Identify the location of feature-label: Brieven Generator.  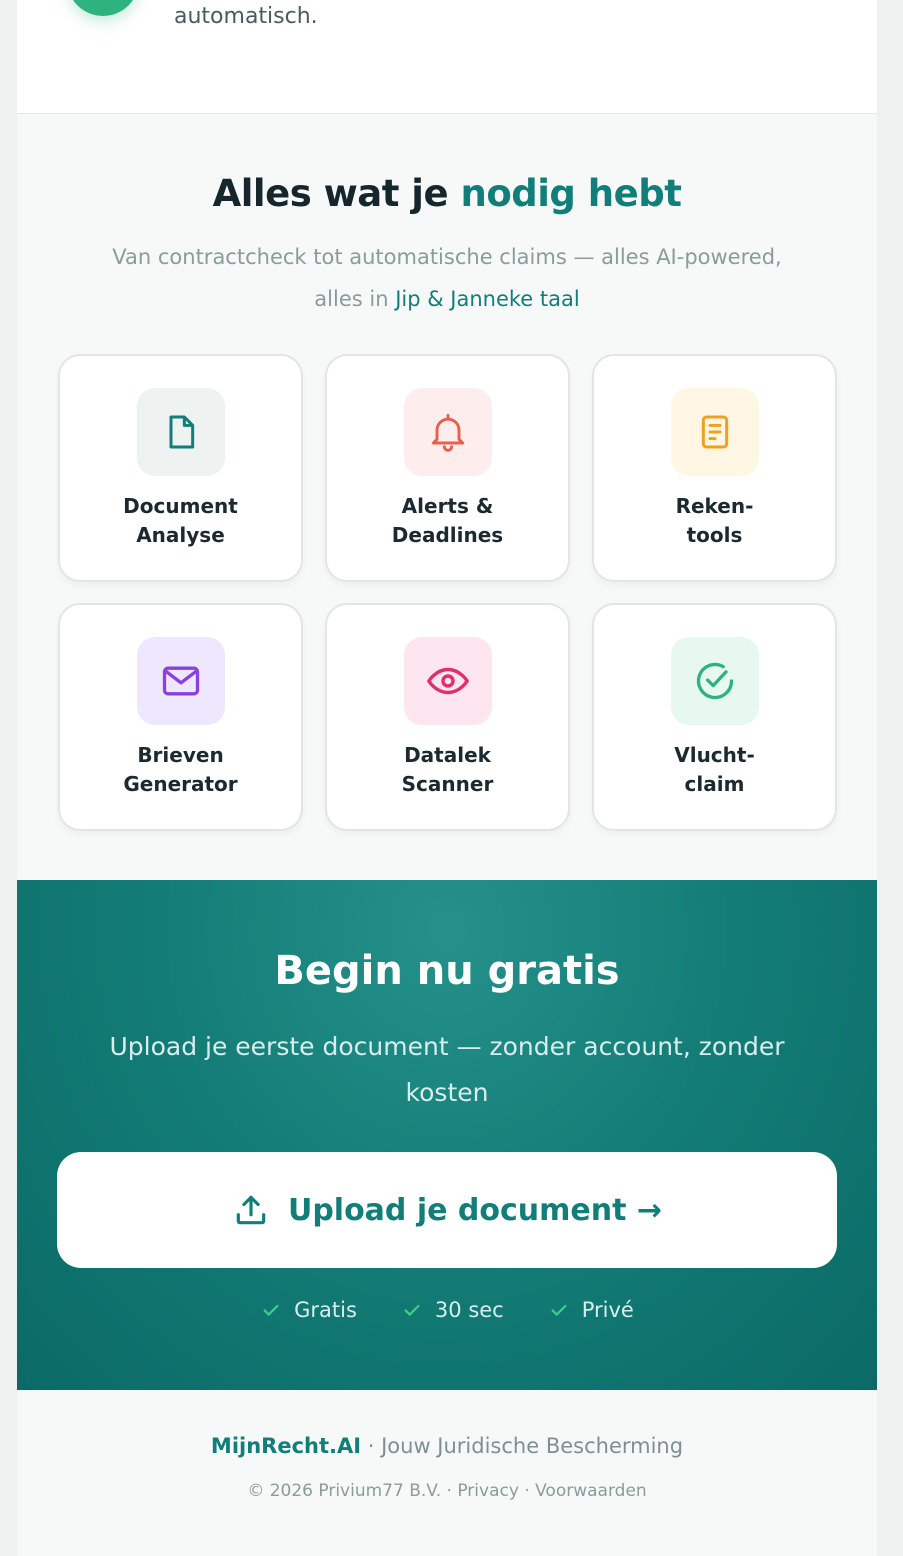
(180, 769).